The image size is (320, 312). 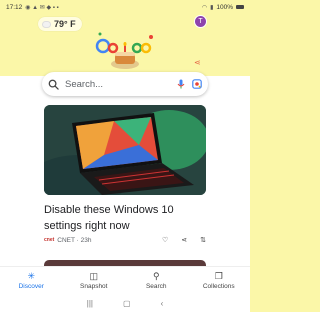 I want to click on battery-icon, so click(x=240, y=7).